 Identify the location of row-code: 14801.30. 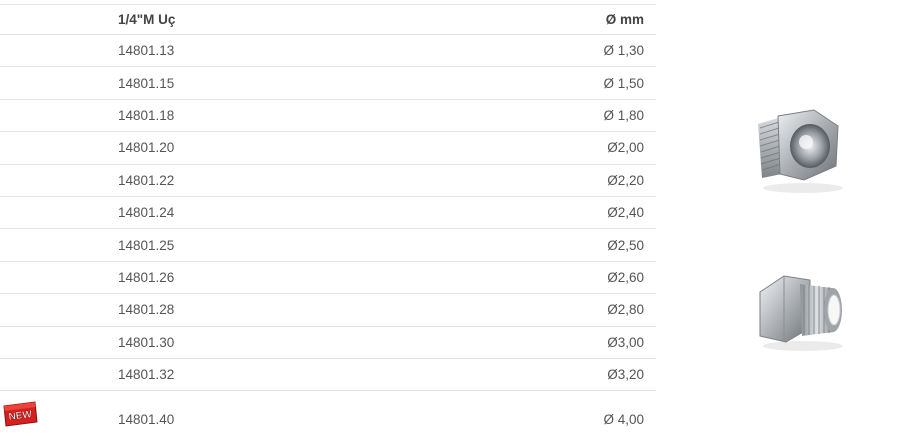
(146, 342).